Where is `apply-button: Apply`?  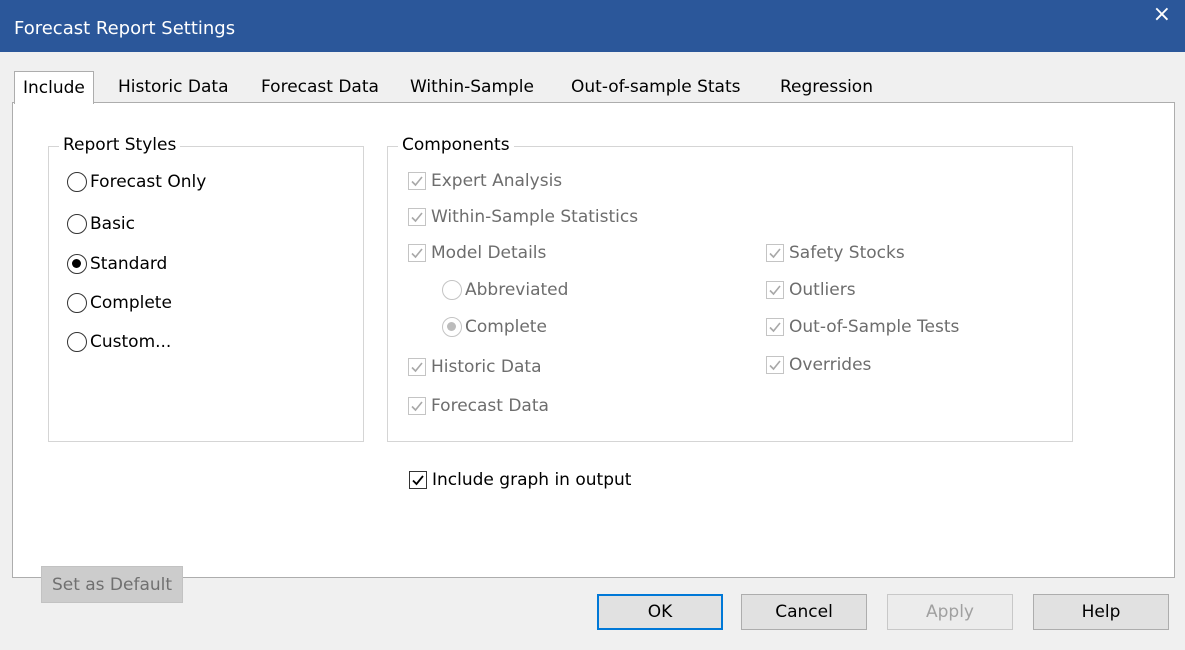 apply-button: Apply is located at coordinates (950, 612).